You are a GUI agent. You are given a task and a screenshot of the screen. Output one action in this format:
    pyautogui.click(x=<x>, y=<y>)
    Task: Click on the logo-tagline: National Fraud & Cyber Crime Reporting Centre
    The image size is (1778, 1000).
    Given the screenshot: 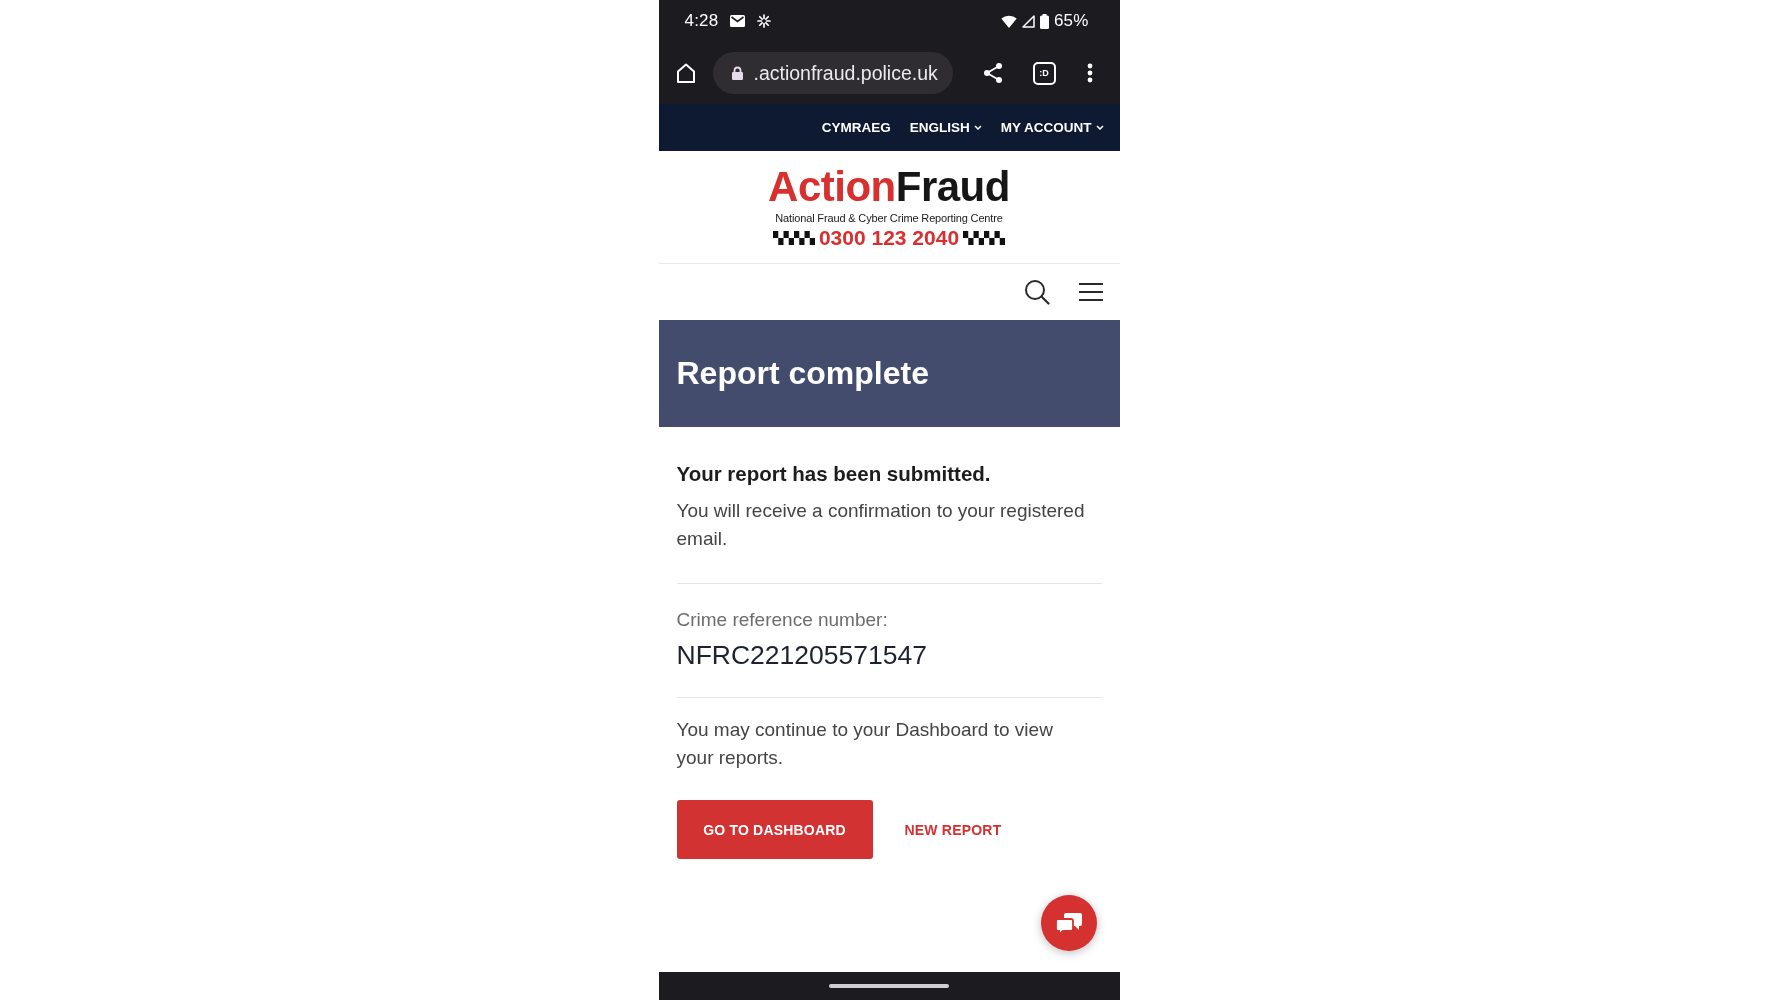 What is the action you would take?
    pyautogui.click(x=889, y=218)
    